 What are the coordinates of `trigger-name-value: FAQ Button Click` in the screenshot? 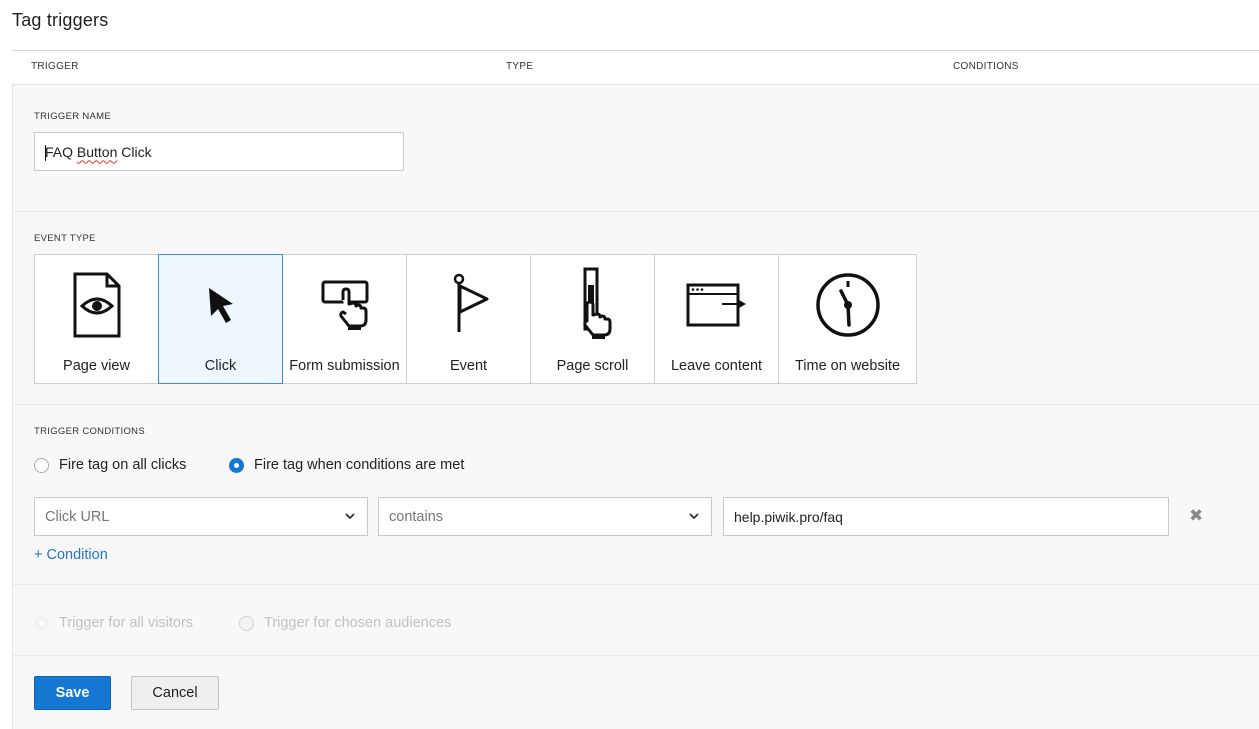 It's located at (98, 151).